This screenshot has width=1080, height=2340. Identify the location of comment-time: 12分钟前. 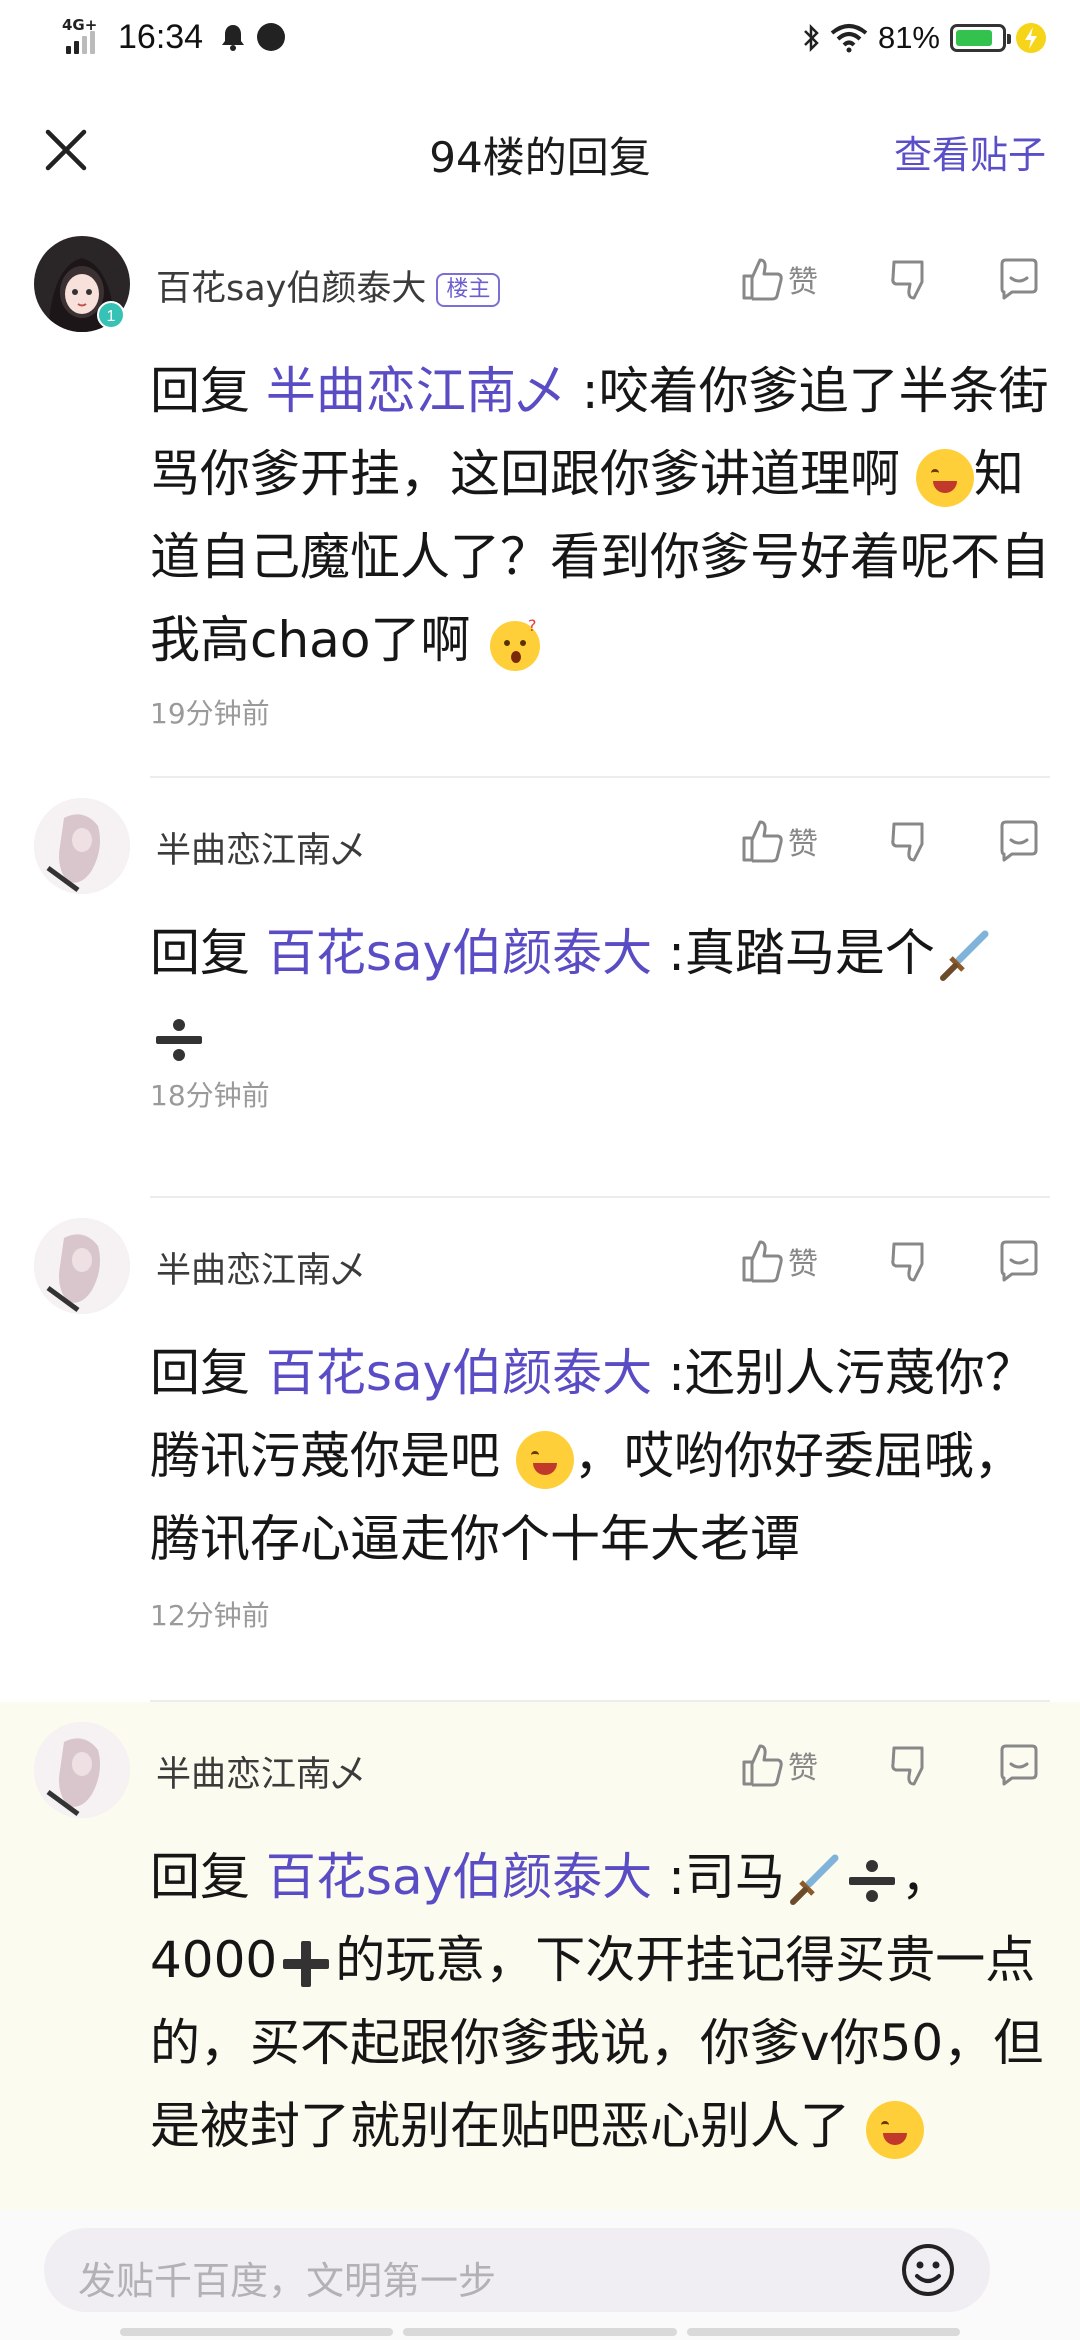
(210, 1615).